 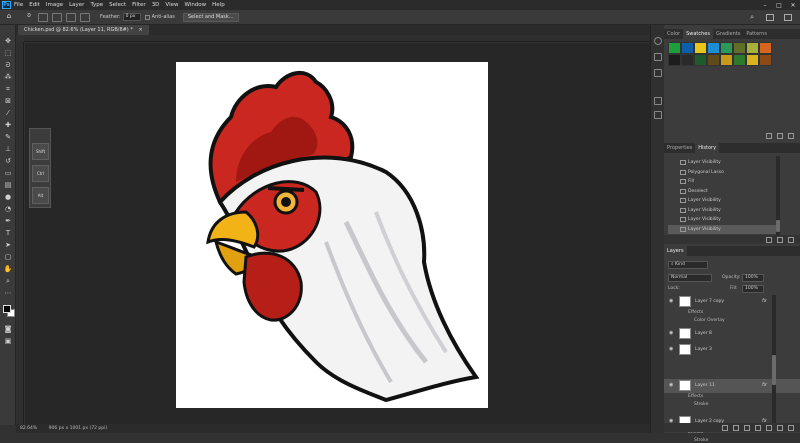 What do you see at coordinates (18, 5) in the screenshot?
I see `menu-file: File` at bounding box center [18, 5].